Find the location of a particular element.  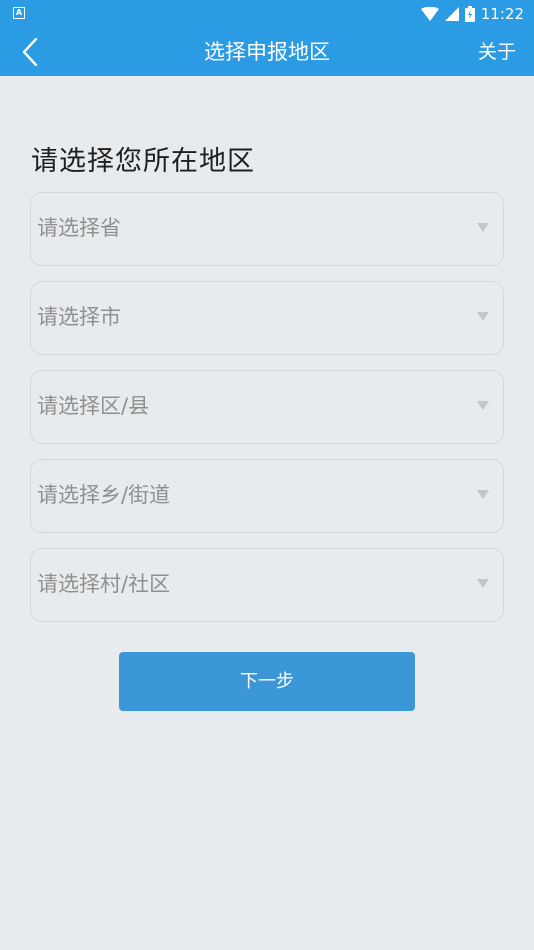

app-bar: 选择申报地区 关于 is located at coordinates (267, 52).